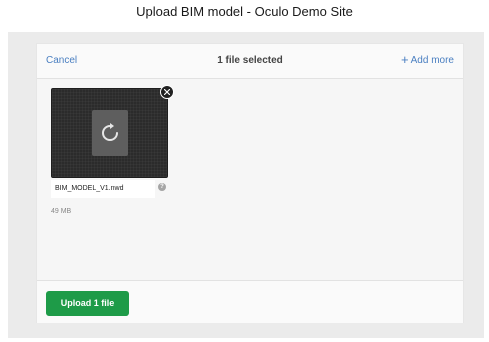 The image size is (489, 342). Describe the element at coordinates (89, 188) in the screenshot. I see `file-name: BIM_MODEL_V1.nwd` at that location.